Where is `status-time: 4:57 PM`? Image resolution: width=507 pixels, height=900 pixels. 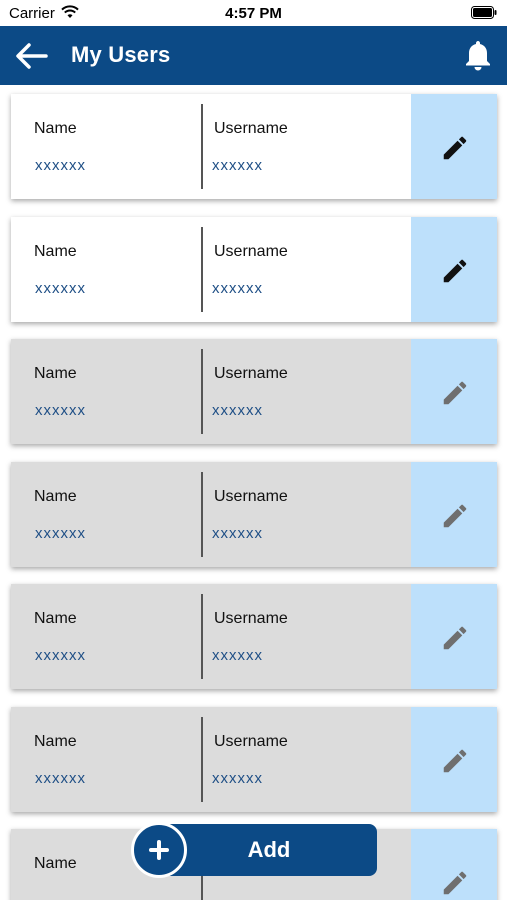 status-time: 4:57 PM is located at coordinates (253, 13).